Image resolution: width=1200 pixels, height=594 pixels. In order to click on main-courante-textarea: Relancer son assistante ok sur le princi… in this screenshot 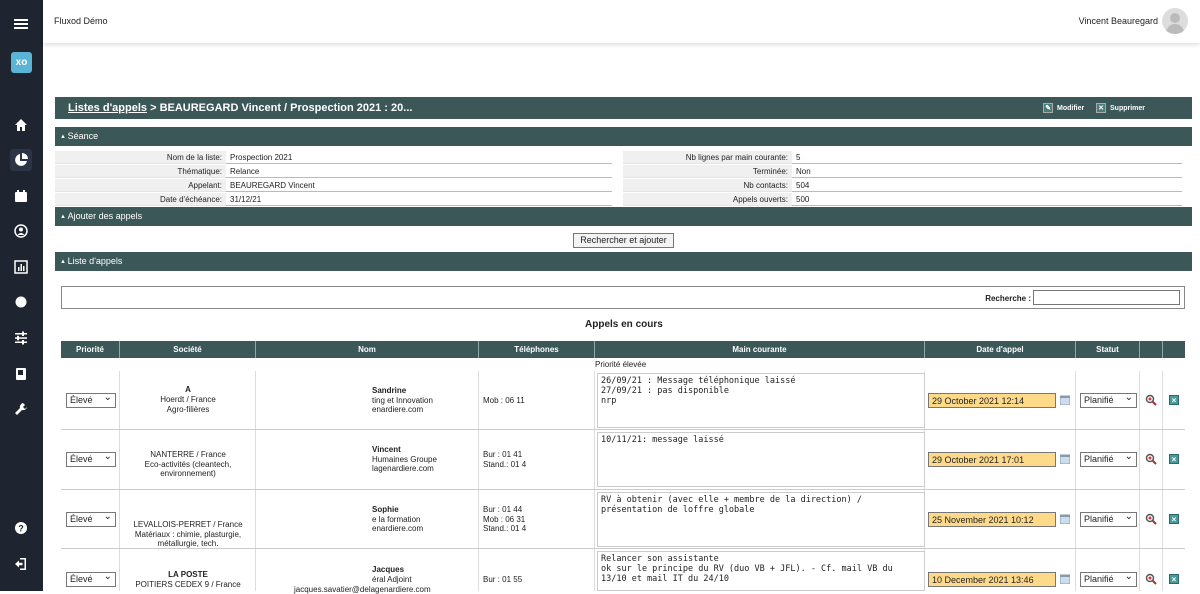, I will do `click(761, 571)`.